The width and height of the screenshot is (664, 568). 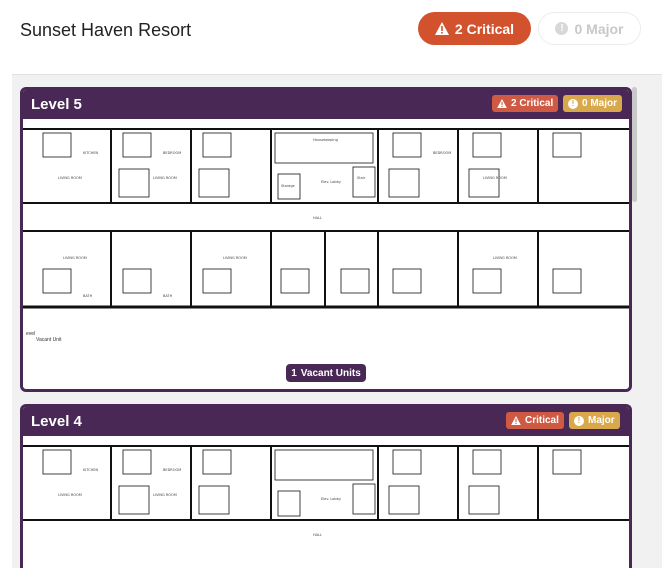 I want to click on vacant-count: 1, so click(x=294, y=373).